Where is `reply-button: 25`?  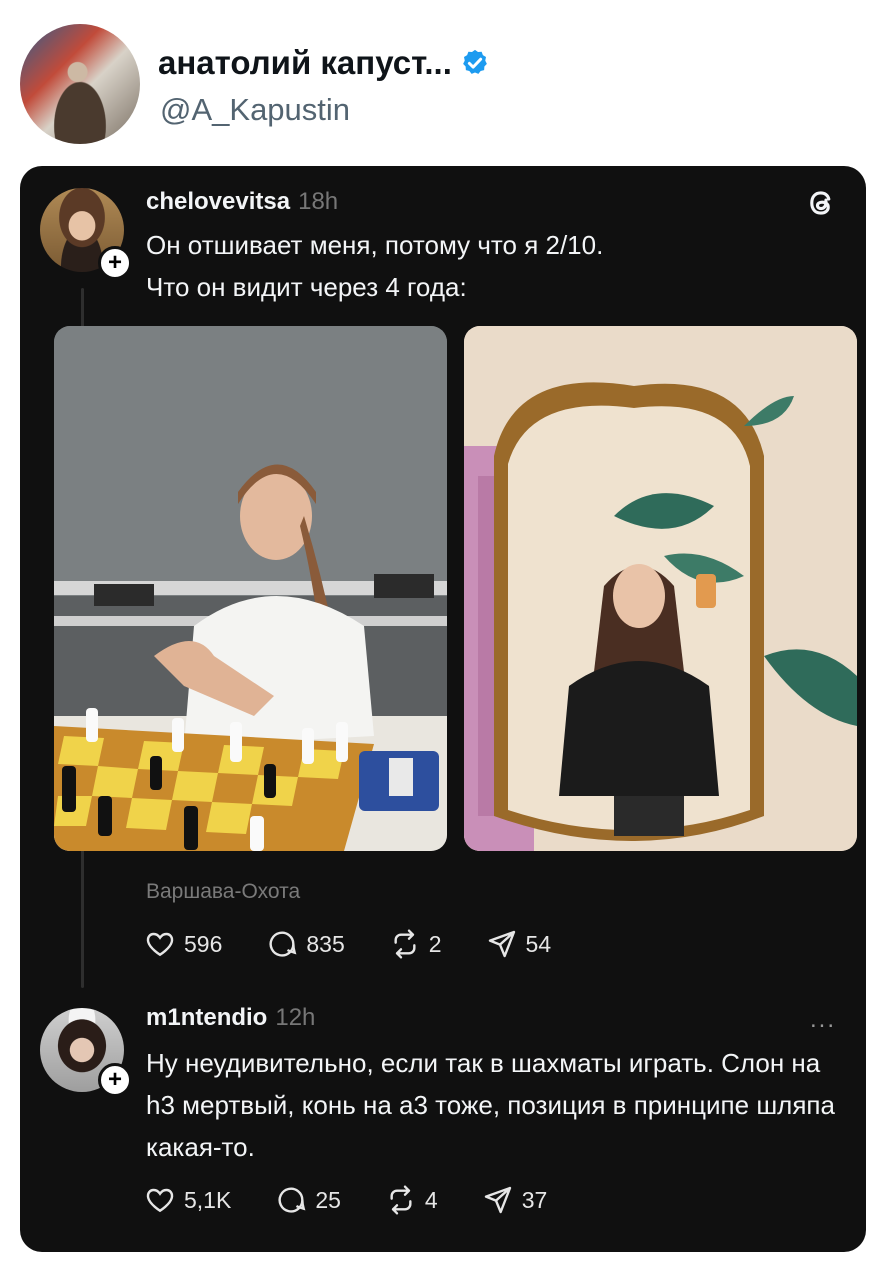
reply-button: 25 is located at coordinates (308, 1200).